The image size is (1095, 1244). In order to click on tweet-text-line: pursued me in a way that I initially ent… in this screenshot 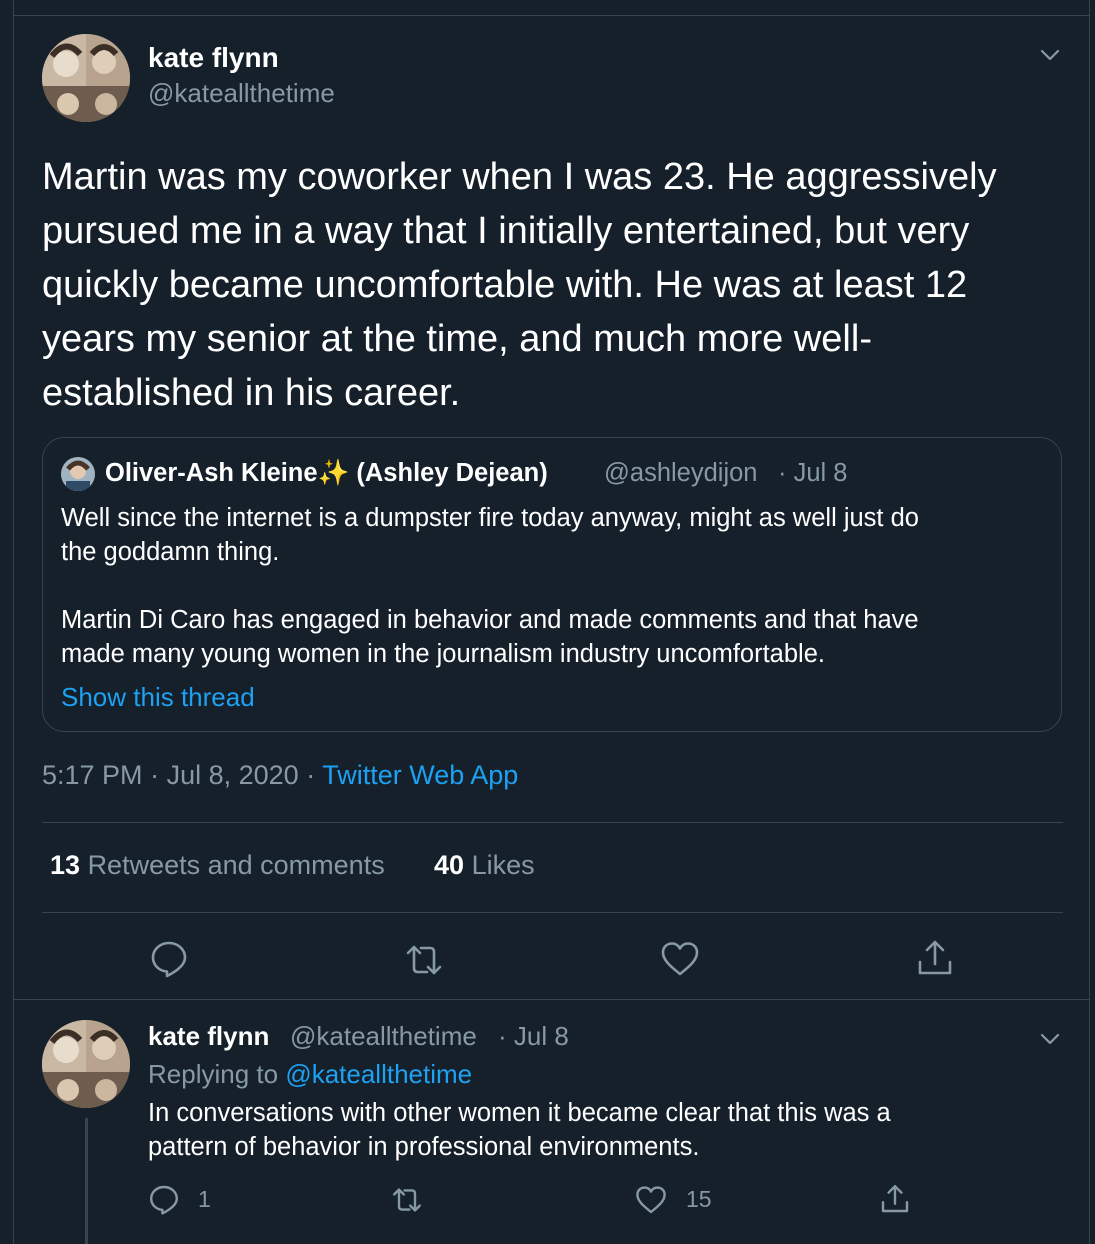, I will do `click(506, 231)`.